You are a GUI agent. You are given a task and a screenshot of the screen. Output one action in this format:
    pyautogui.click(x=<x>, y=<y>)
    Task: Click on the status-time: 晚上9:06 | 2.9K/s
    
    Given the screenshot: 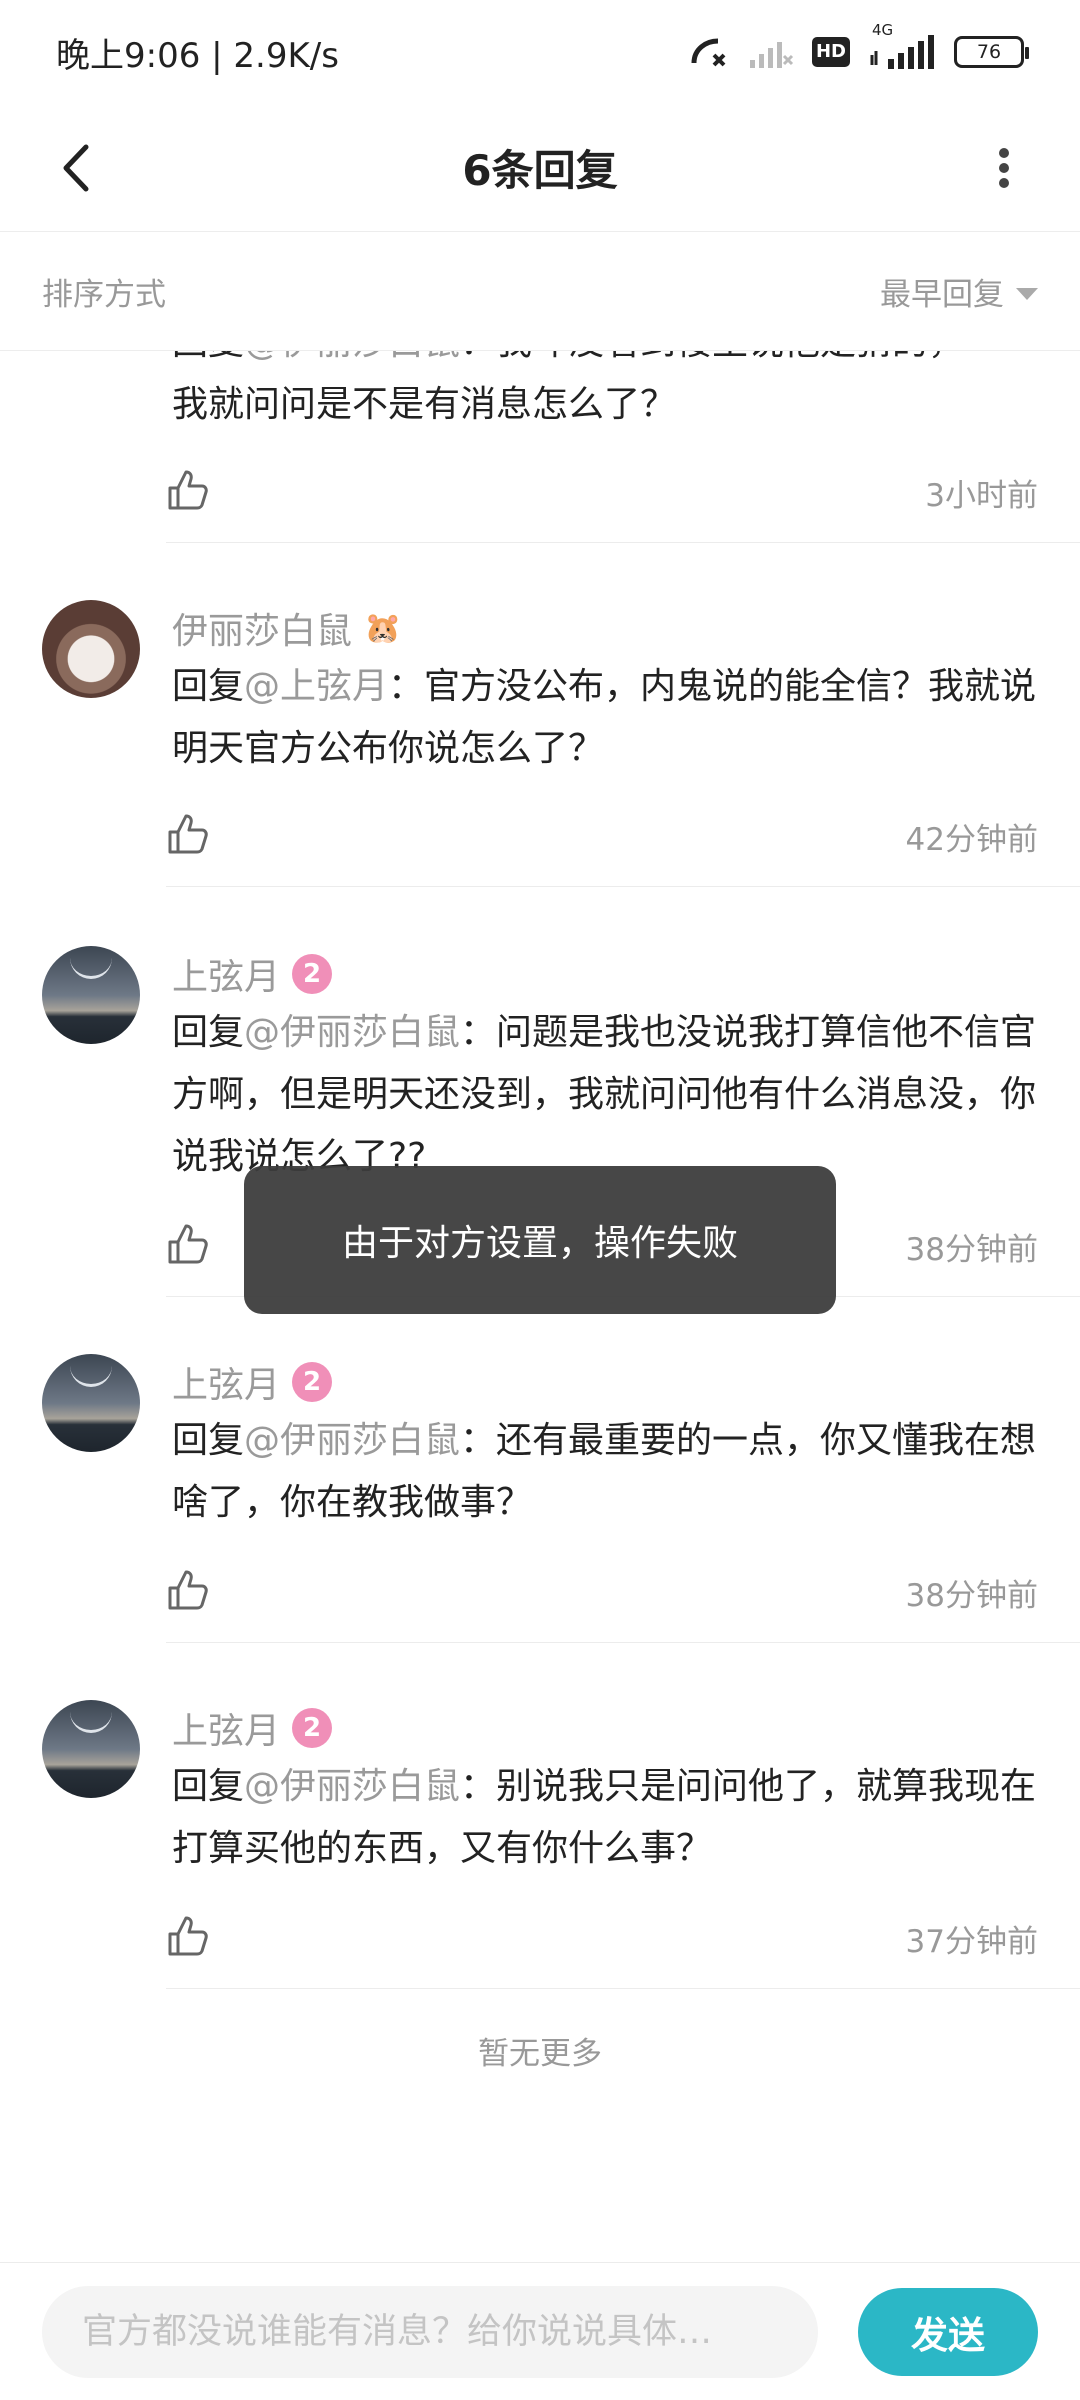 What is the action you would take?
    pyautogui.click(x=197, y=55)
    